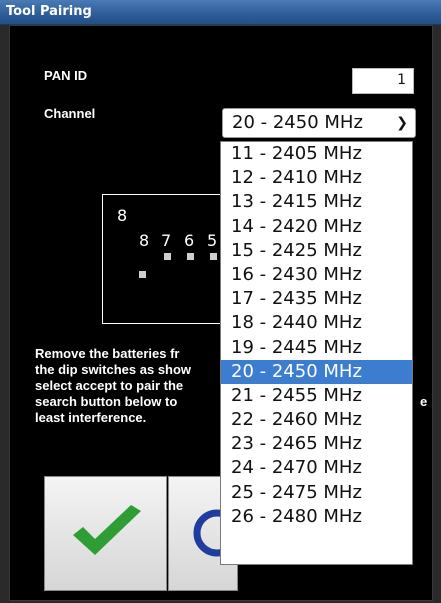  I want to click on pan-id-label: PAN ID, so click(66, 75).